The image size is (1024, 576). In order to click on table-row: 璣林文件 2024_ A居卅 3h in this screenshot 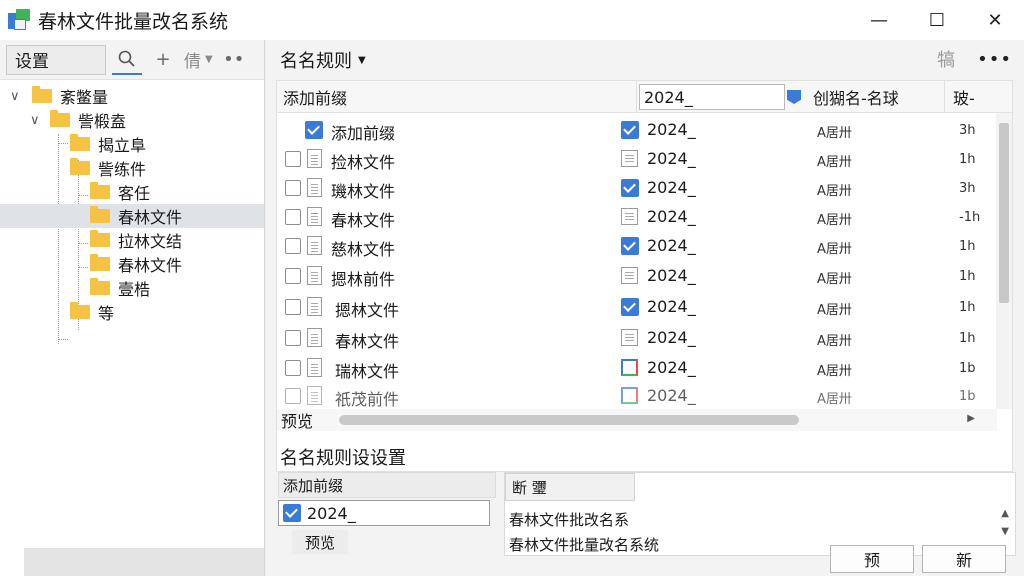, I will do `click(637, 188)`.